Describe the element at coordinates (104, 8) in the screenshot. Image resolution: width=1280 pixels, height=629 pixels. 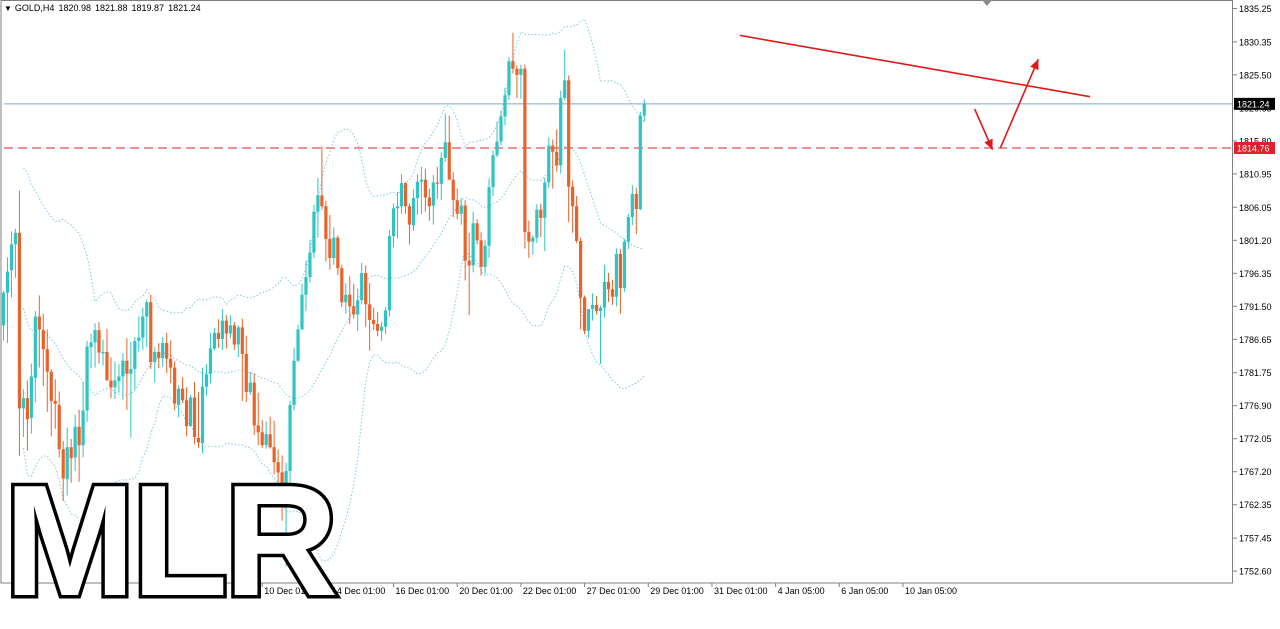
I see `chart-header: ▼ GOLD,H4 1820.98 1821.88 1819.87 1821.24` at that location.